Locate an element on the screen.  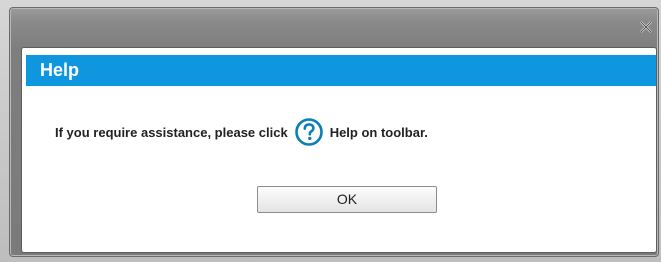
close-button is located at coordinates (646, 27).